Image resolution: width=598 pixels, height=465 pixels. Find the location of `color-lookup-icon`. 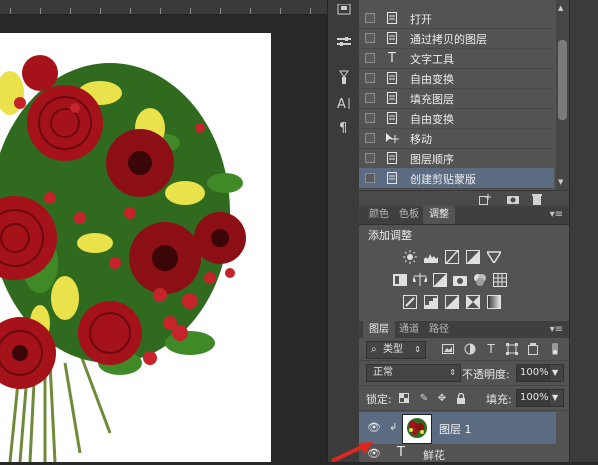

color-lookup-icon is located at coordinates (499, 279).